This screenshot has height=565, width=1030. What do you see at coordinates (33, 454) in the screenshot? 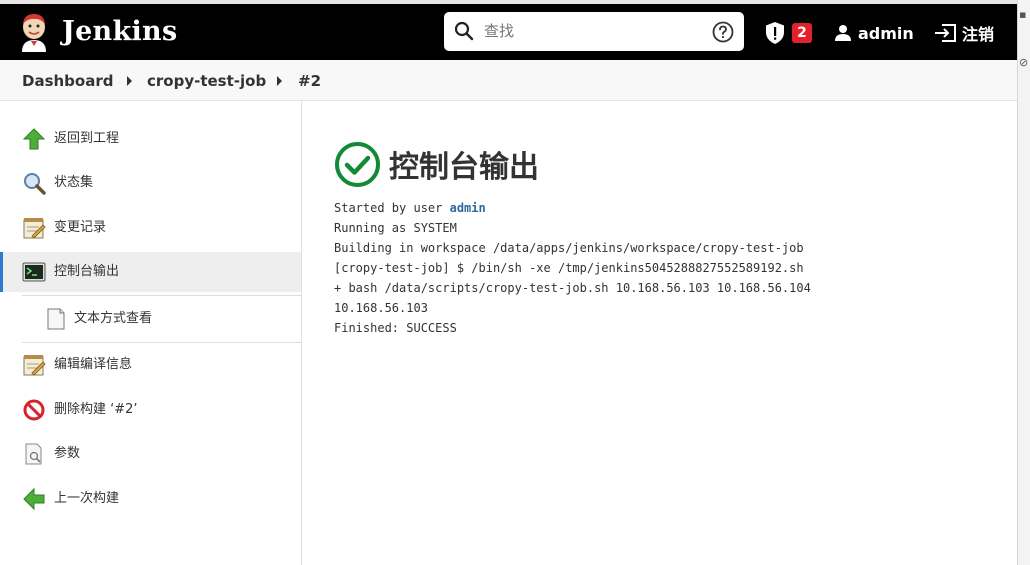
I see `document-search-icon` at bounding box center [33, 454].